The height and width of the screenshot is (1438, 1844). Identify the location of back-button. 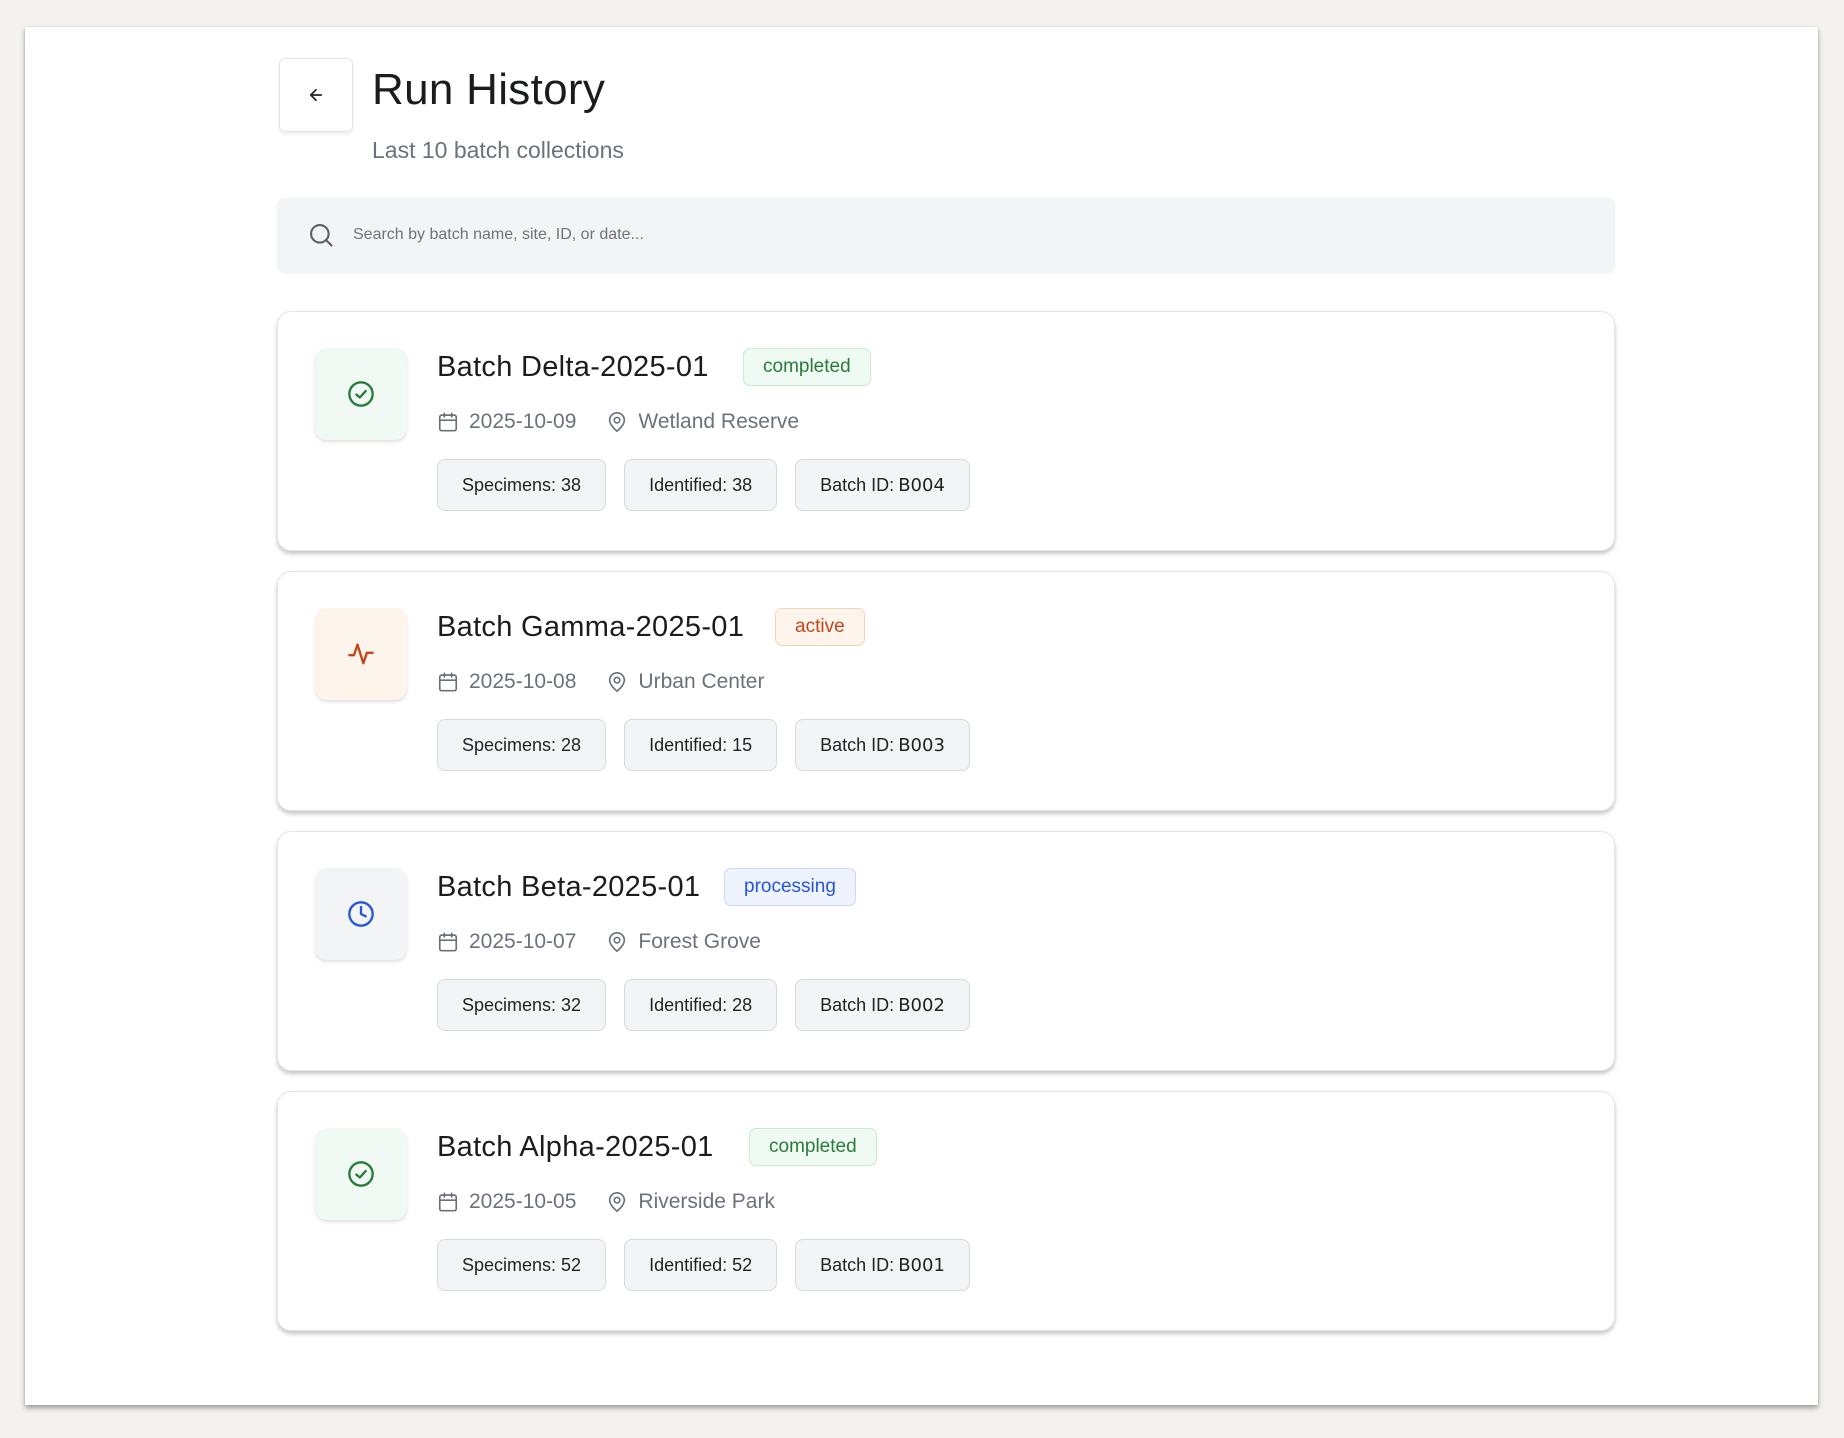
(316, 95).